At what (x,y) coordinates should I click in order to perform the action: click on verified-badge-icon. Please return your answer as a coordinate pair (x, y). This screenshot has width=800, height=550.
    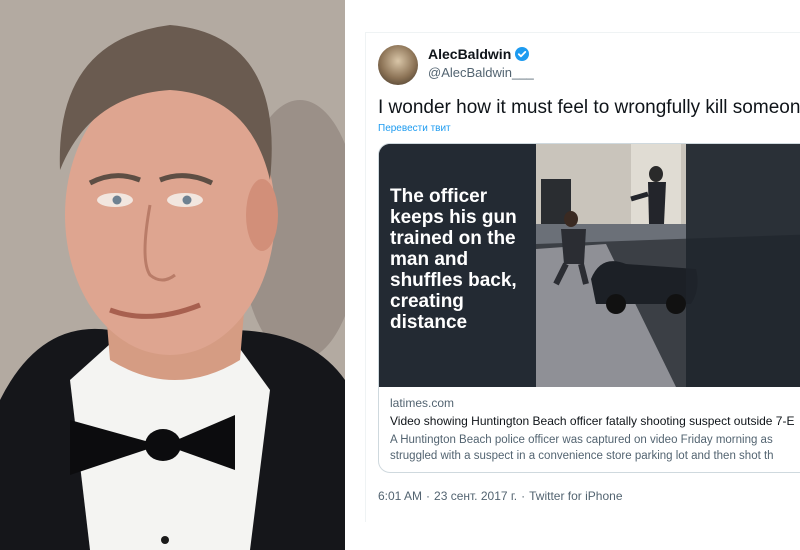
    Looking at the image, I should click on (522, 54).